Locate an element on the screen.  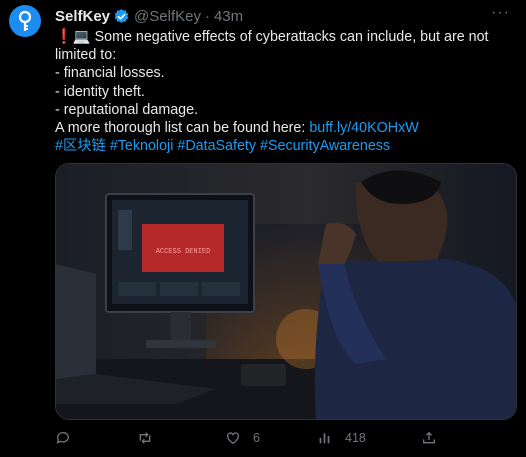
key-icon is located at coordinates (25, 20).